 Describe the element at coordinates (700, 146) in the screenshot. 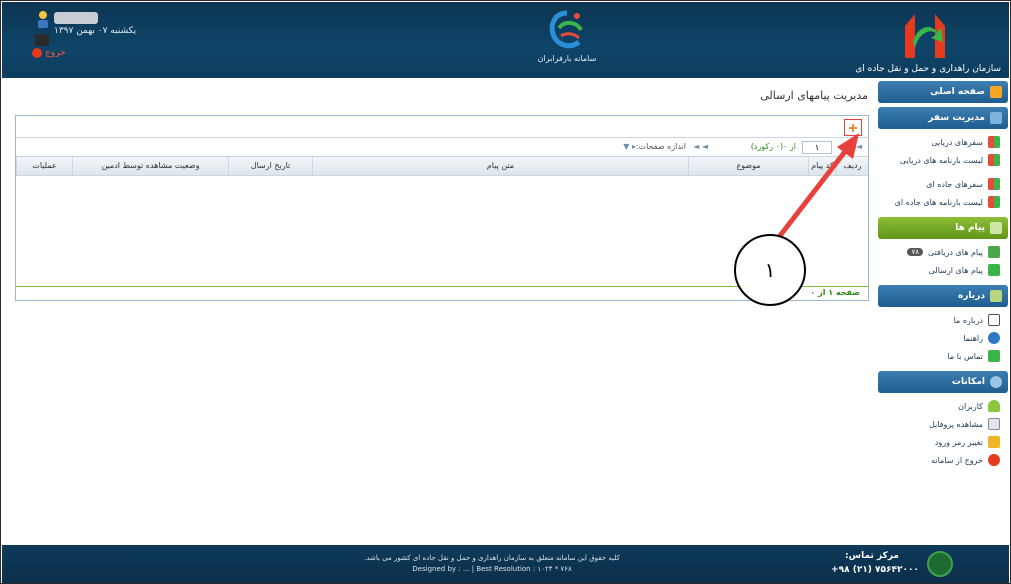

I see `next-page-icon: ◄ ◄` at that location.